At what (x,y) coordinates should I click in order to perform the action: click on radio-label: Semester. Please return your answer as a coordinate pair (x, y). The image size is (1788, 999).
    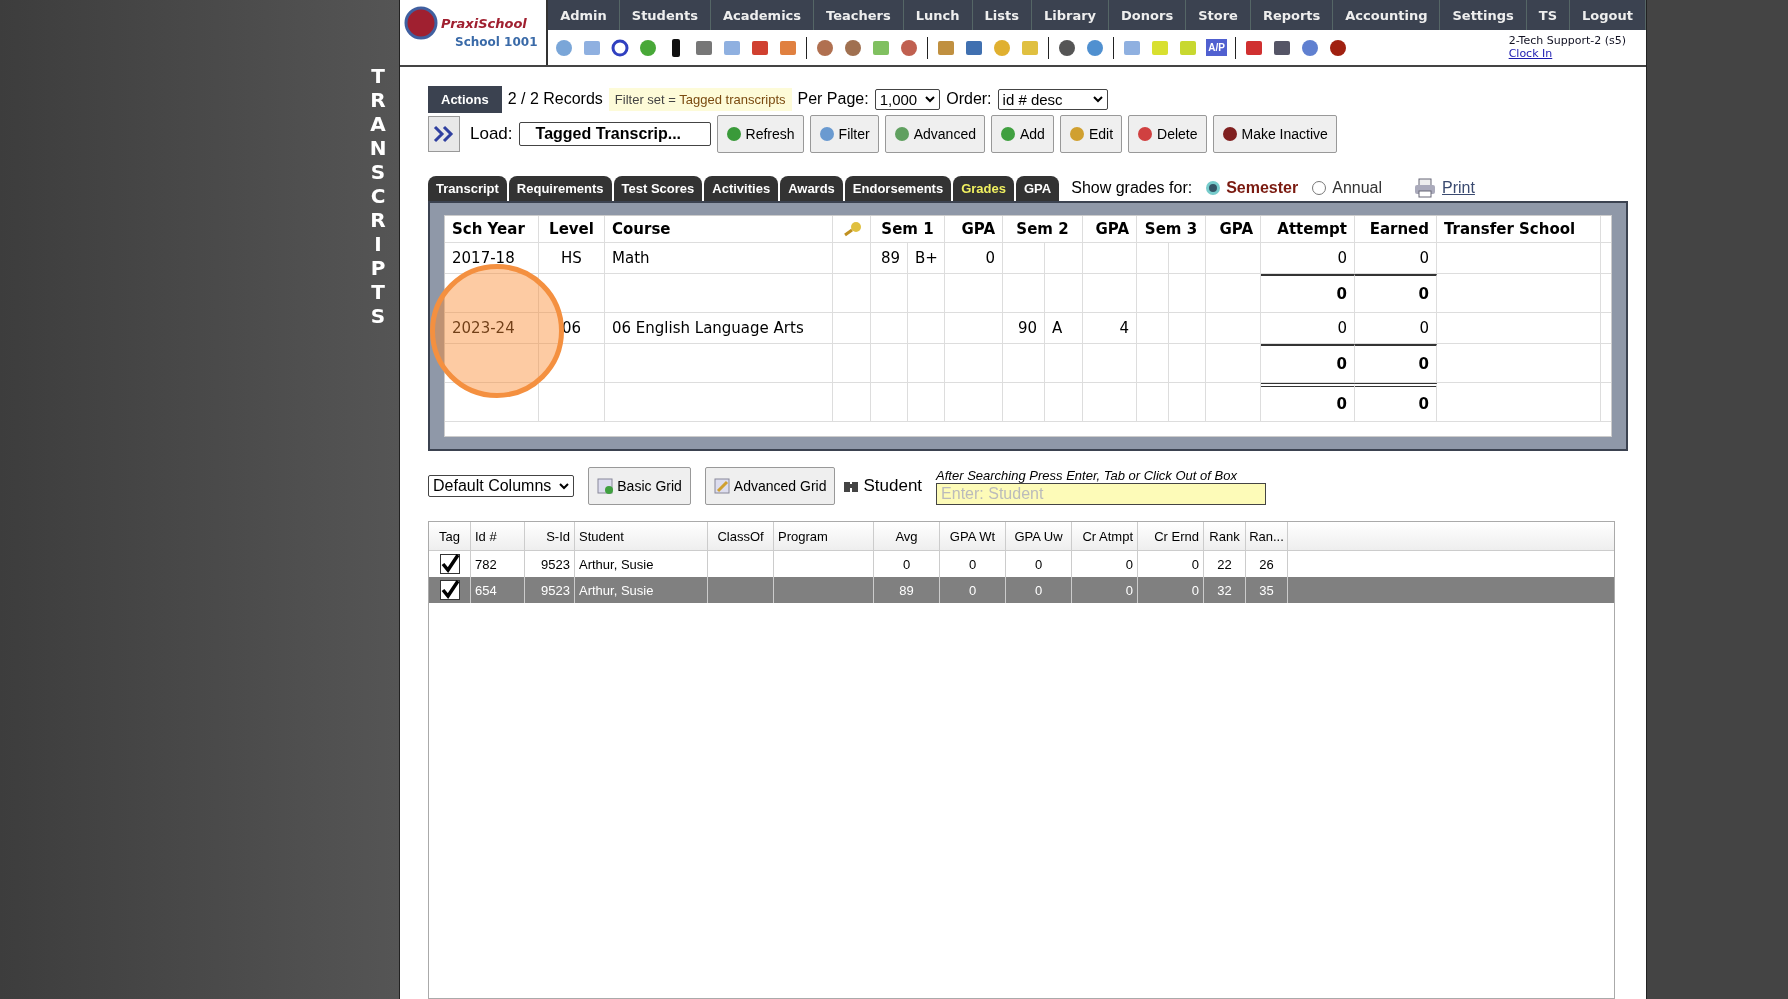
    Looking at the image, I should click on (1262, 188).